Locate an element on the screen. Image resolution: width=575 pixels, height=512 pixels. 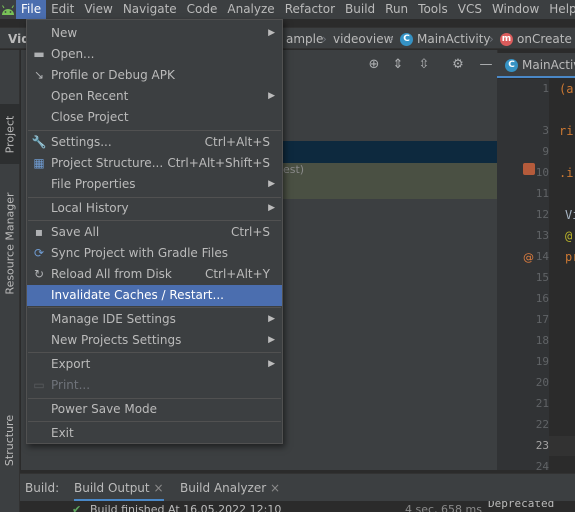
menu-item-label: Close Project is located at coordinates (90, 117).